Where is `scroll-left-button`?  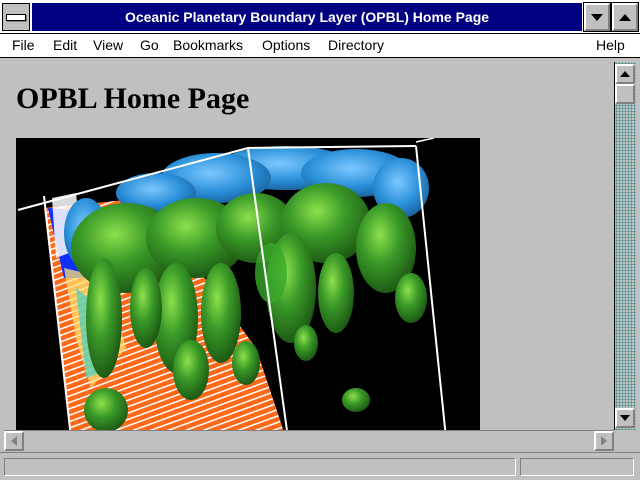
scroll-left-button is located at coordinates (14, 441).